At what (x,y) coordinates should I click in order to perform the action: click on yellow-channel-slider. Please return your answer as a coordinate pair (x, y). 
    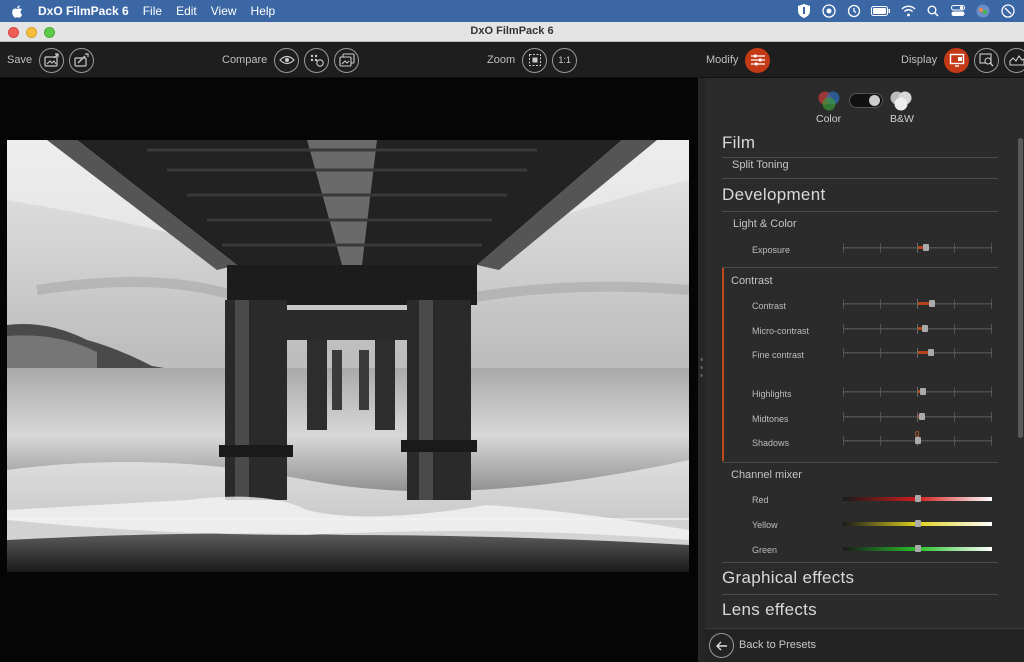
    Looking at the image, I should click on (917, 524).